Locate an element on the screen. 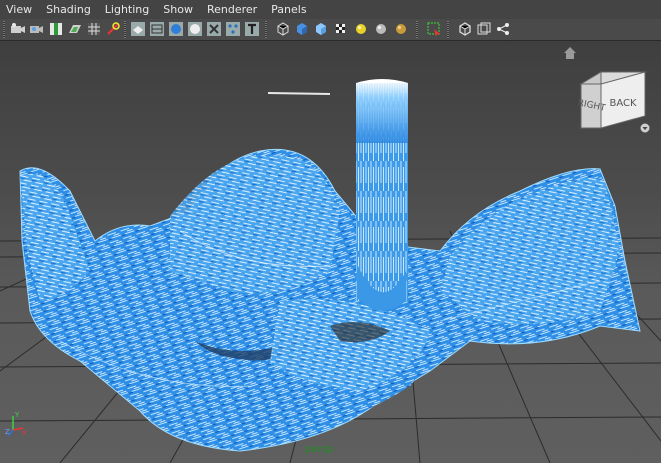 Image resolution: width=661 pixels, height=463 pixels. xray-icon is located at coordinates (214, 29).